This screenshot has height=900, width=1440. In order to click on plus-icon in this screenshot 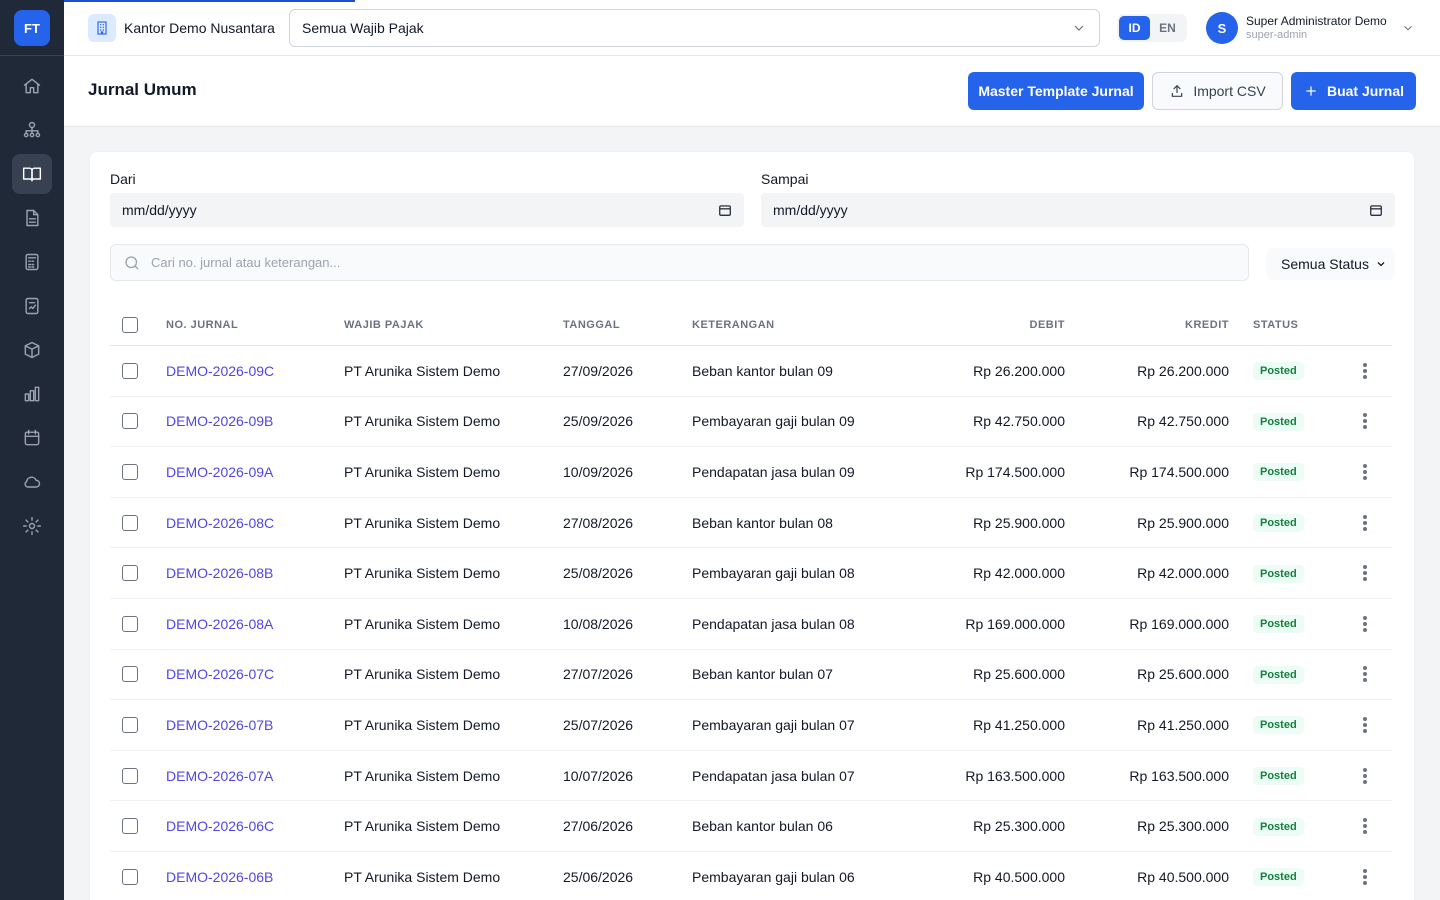, I will do `click(1311, 91)`.